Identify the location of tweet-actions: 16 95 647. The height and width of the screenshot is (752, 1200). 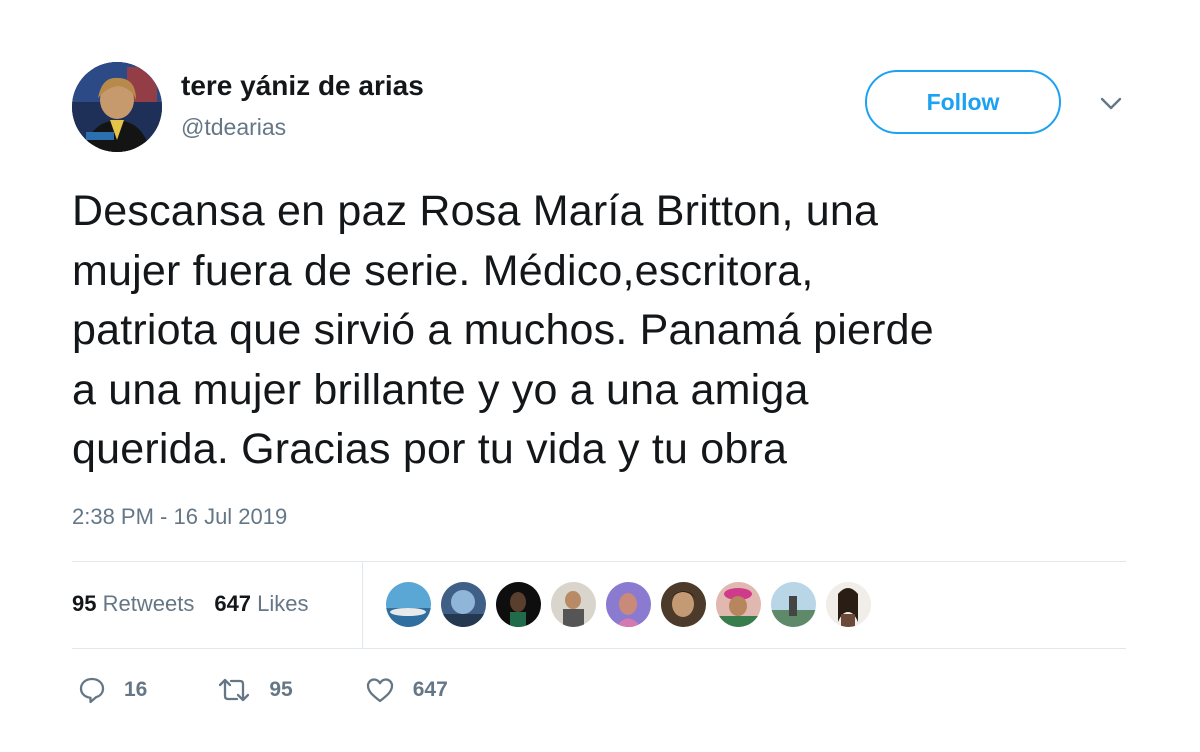
(263, 690).